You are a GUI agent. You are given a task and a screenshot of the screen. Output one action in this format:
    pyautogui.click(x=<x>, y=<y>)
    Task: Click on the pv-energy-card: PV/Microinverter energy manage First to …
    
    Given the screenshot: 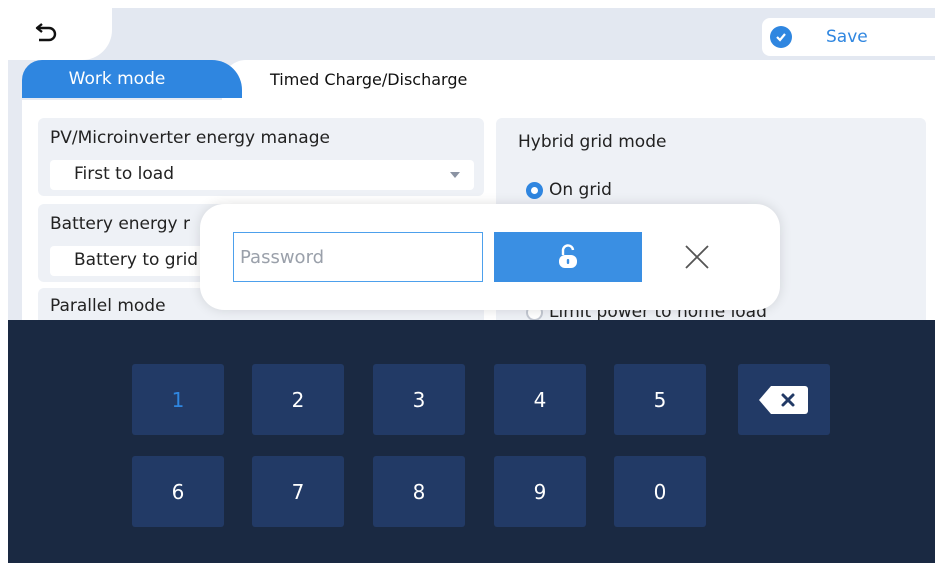 What is the action you would take?
    pyautogui.click(x=261, y=157)
    